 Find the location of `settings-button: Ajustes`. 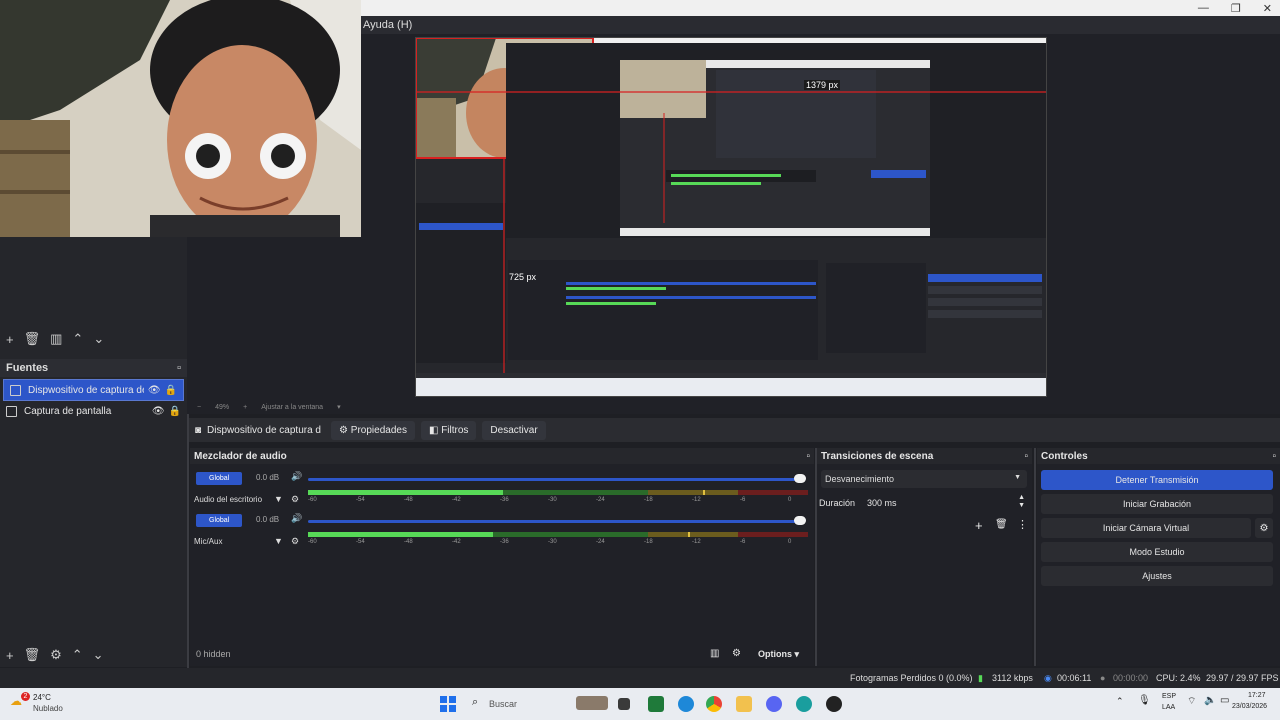

settings-button: Ajustes is located at coordinates (1157, 576).